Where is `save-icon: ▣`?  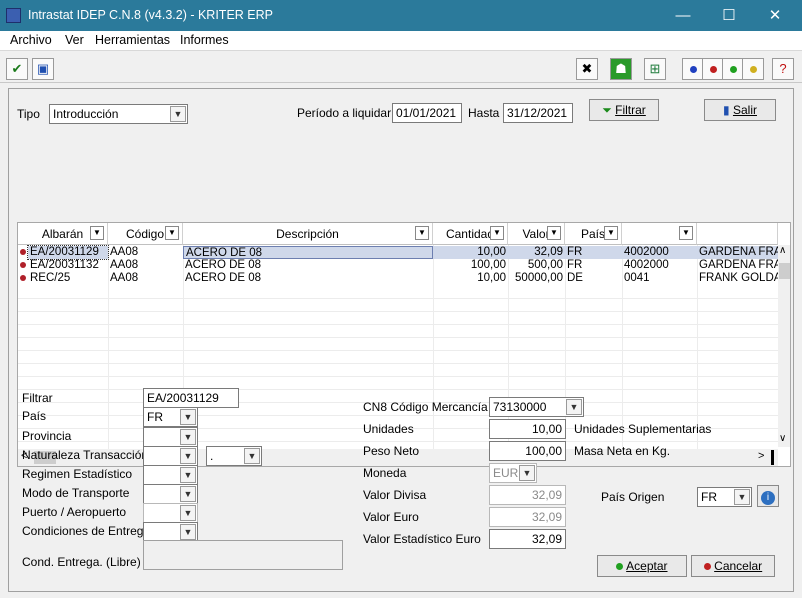 save-icon: ▣ is located at coordinates (43, 69).